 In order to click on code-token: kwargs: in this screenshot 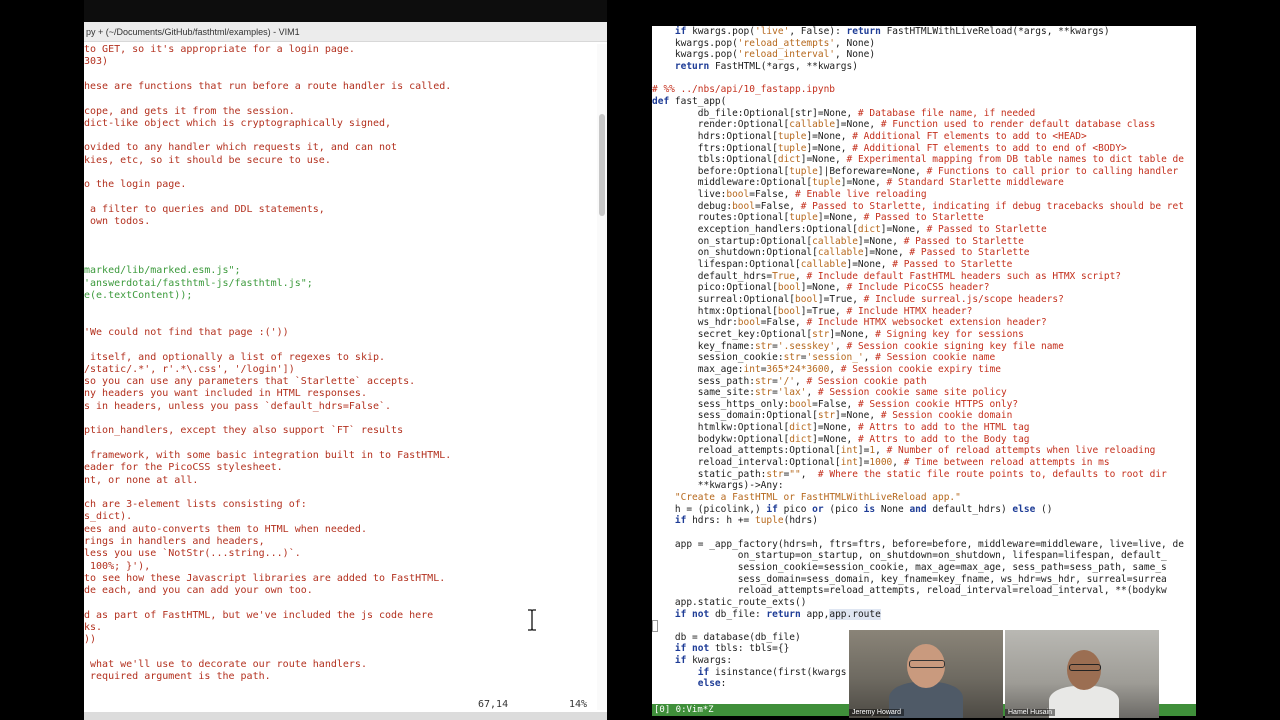, I will do `click(709, 661)`.